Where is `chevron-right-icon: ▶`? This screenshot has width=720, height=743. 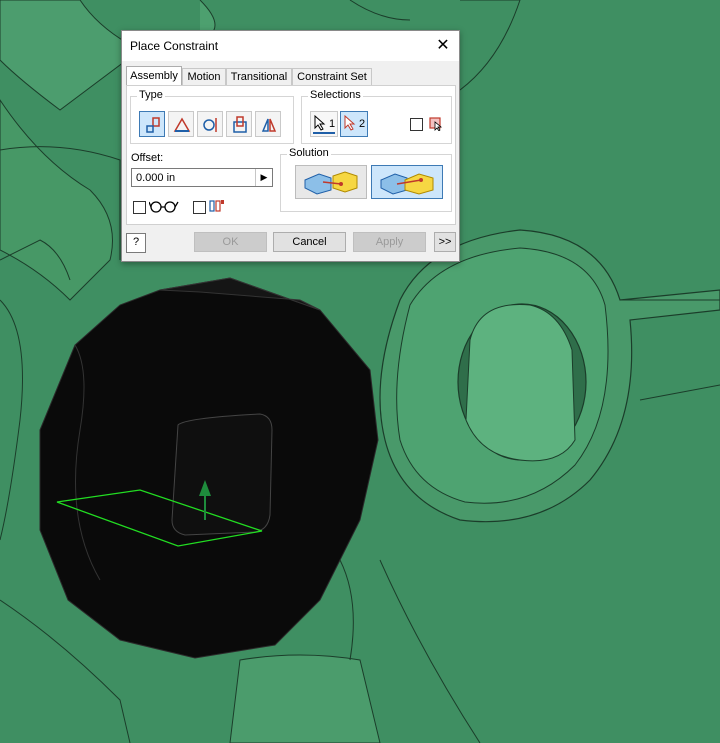
chevron-right-icon: ▶ is located at coordinates (263, 177).